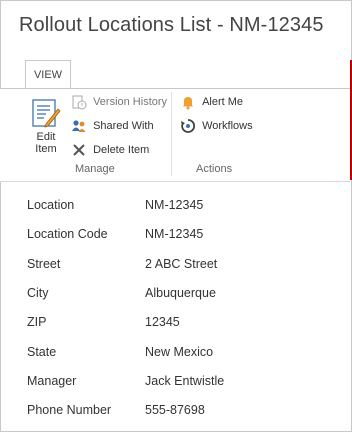 The image size is (352, 432). What do you see at coordinates (130, 102) in the screenshot?
I see `version-history-label: Version History` at bounding box center [130, 102].